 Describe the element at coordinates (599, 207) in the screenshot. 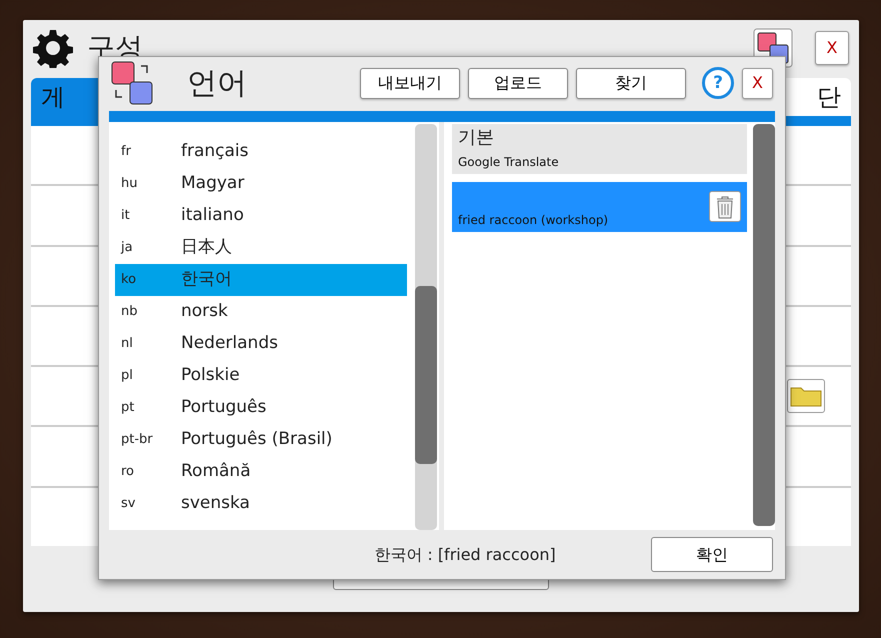

I see `translation-item: fried raccoon (workshop)` at that location.